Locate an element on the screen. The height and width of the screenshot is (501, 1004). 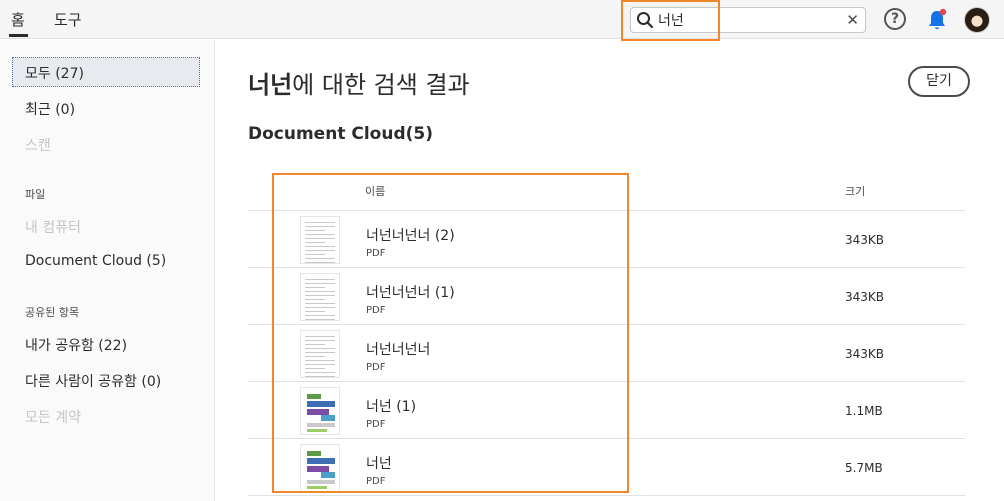
sidebar-heading-files: 파일 is located at coordinates (35, 194).